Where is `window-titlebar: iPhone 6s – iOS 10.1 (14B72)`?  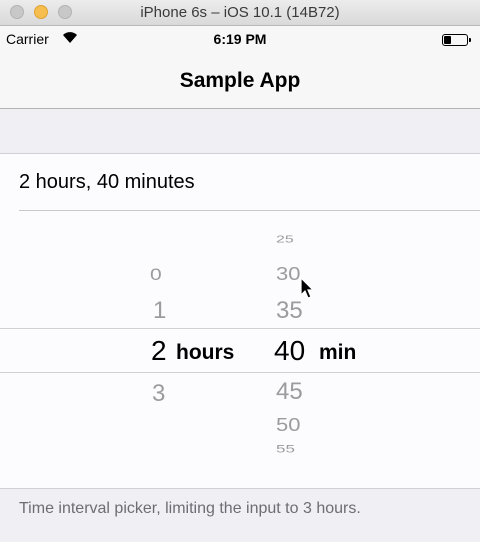 window-titlebar: iPhone 6s – iOS 10.1 (14B72) is located at coordinates (240, 13).